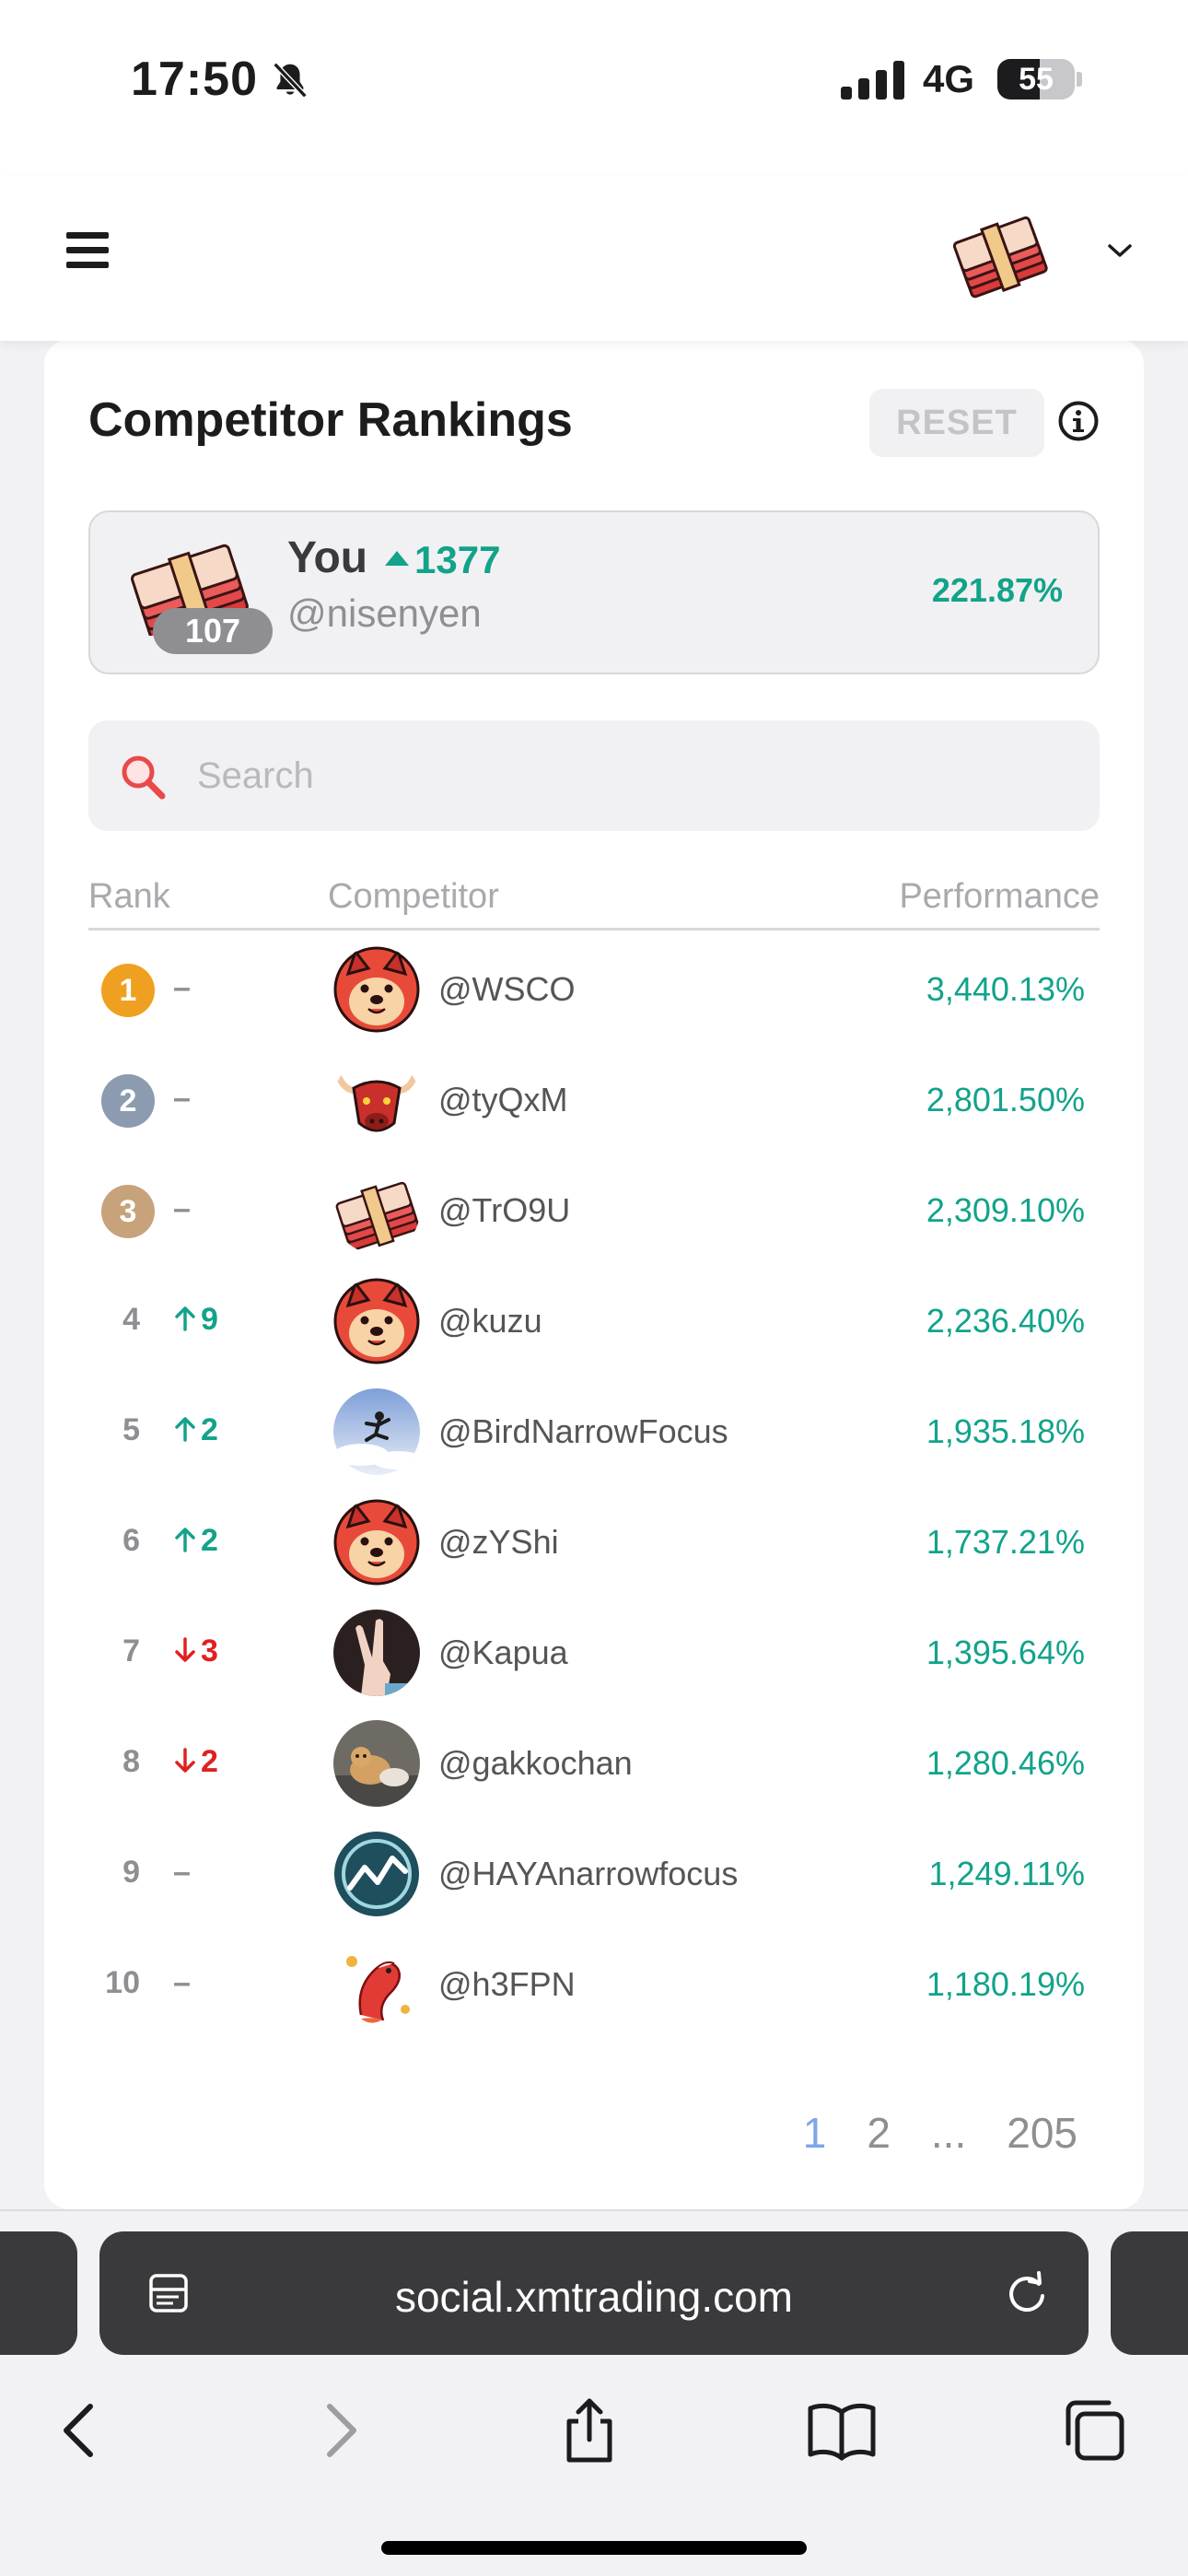  What do you see at coordinates (1005, 1763) in the screenshot?
I see `competitor-performance: 1,280.46%` at bounding box center [1005, 1763].